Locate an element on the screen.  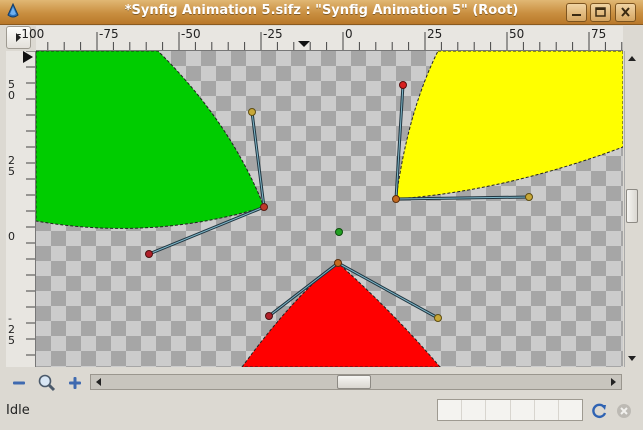
ruler-label: 50 is located at coordinates (517, 34).